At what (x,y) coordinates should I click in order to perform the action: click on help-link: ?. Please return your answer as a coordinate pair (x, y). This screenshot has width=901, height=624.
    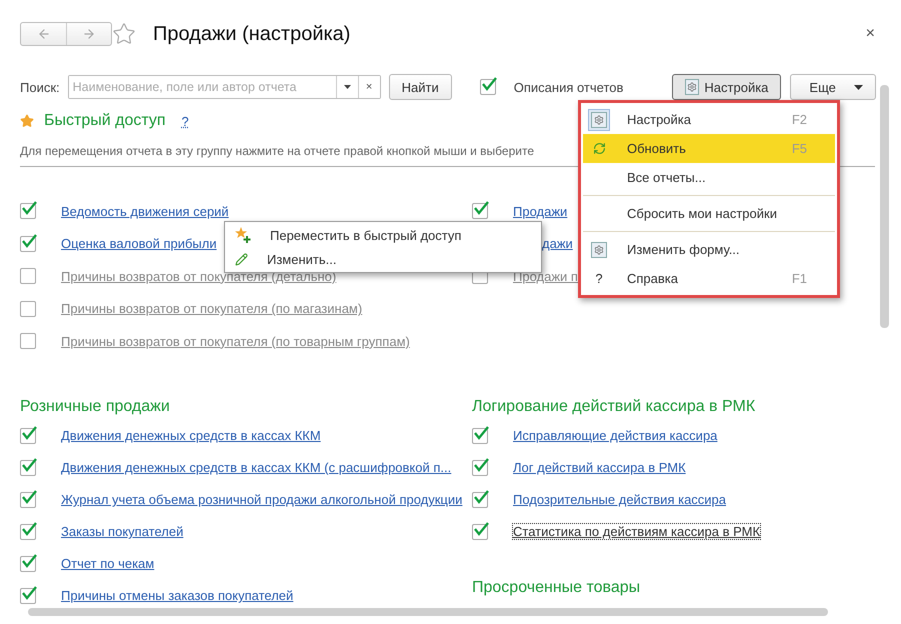
    Looking at the image, I should click on (185, 121).